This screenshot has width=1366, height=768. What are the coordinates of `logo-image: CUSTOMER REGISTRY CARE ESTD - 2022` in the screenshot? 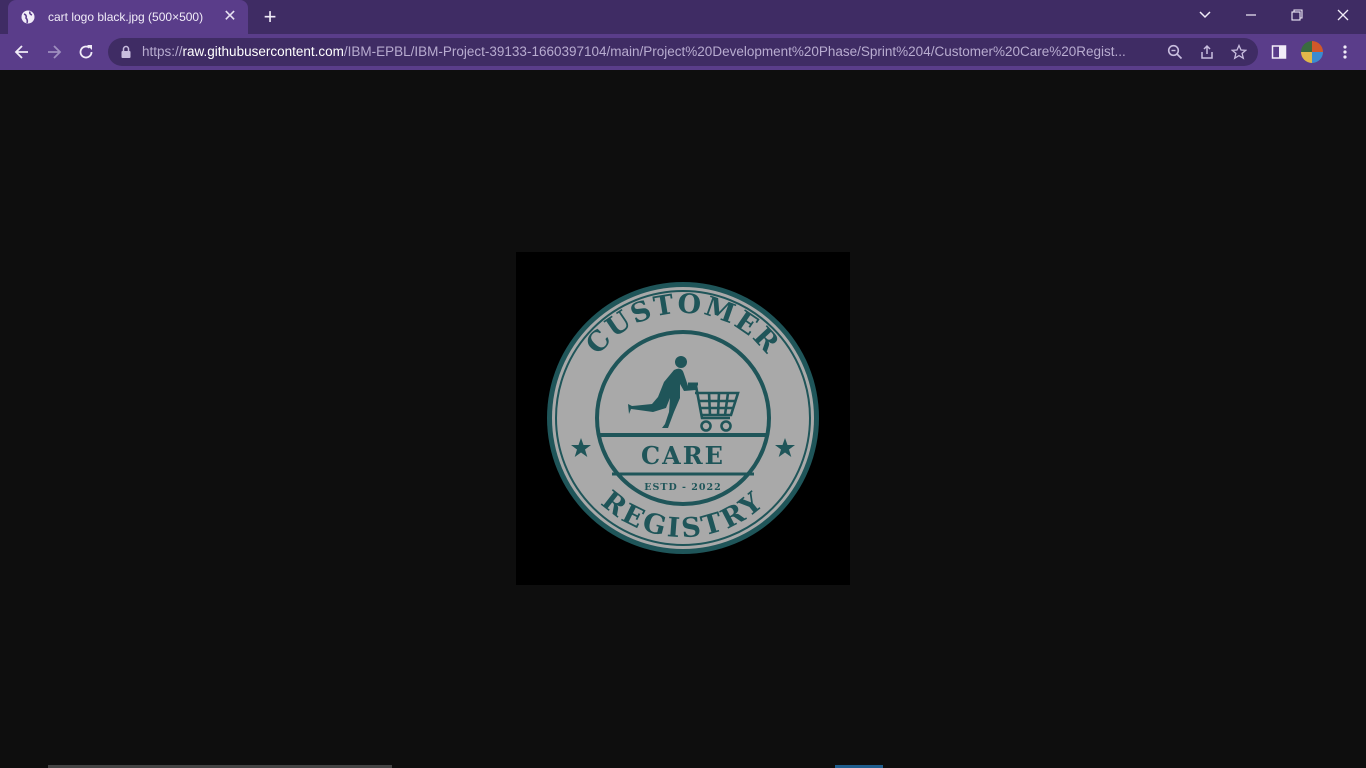 It's located at (683, 418).